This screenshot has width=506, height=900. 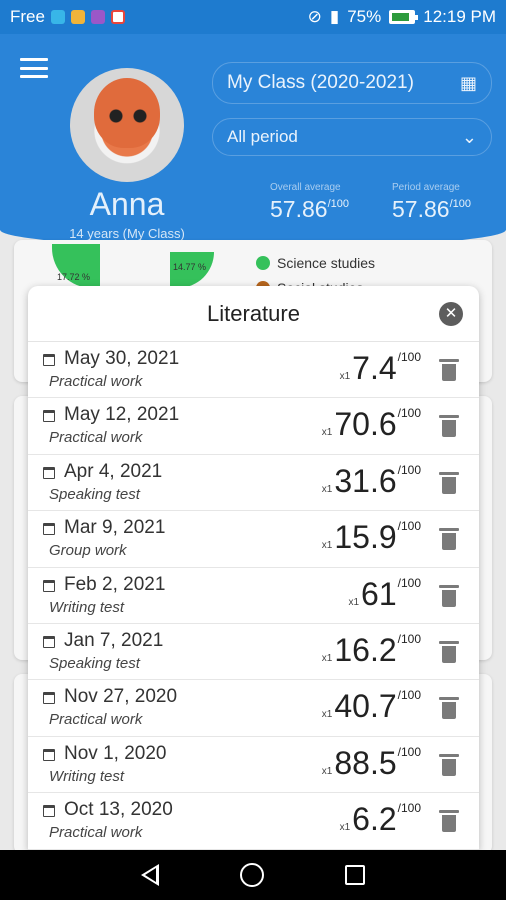 What do you see at coordinates (114, 640) in the screenshot?
I see `grade-date: Jan 7, 2021` at bounding box center [114, 640].